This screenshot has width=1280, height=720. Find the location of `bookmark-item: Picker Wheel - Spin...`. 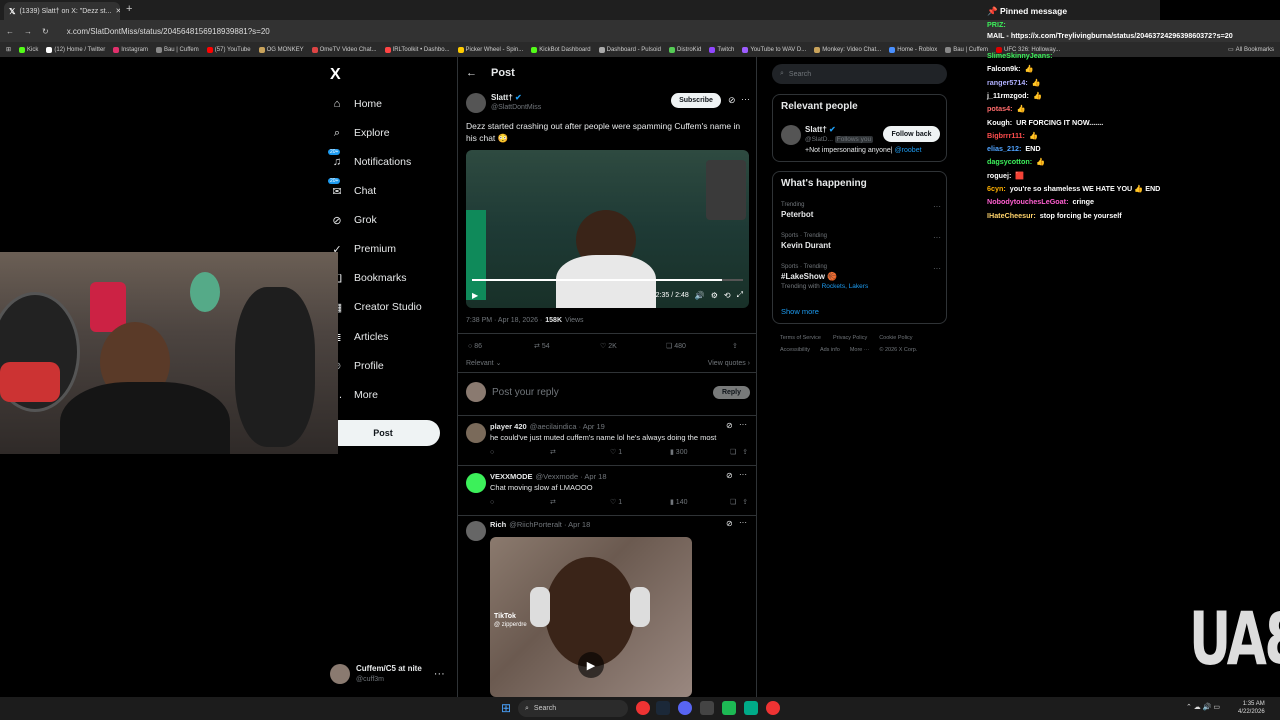

bookmark-item: Picker Wheel - Spin... is located at coordinates (490, 49).